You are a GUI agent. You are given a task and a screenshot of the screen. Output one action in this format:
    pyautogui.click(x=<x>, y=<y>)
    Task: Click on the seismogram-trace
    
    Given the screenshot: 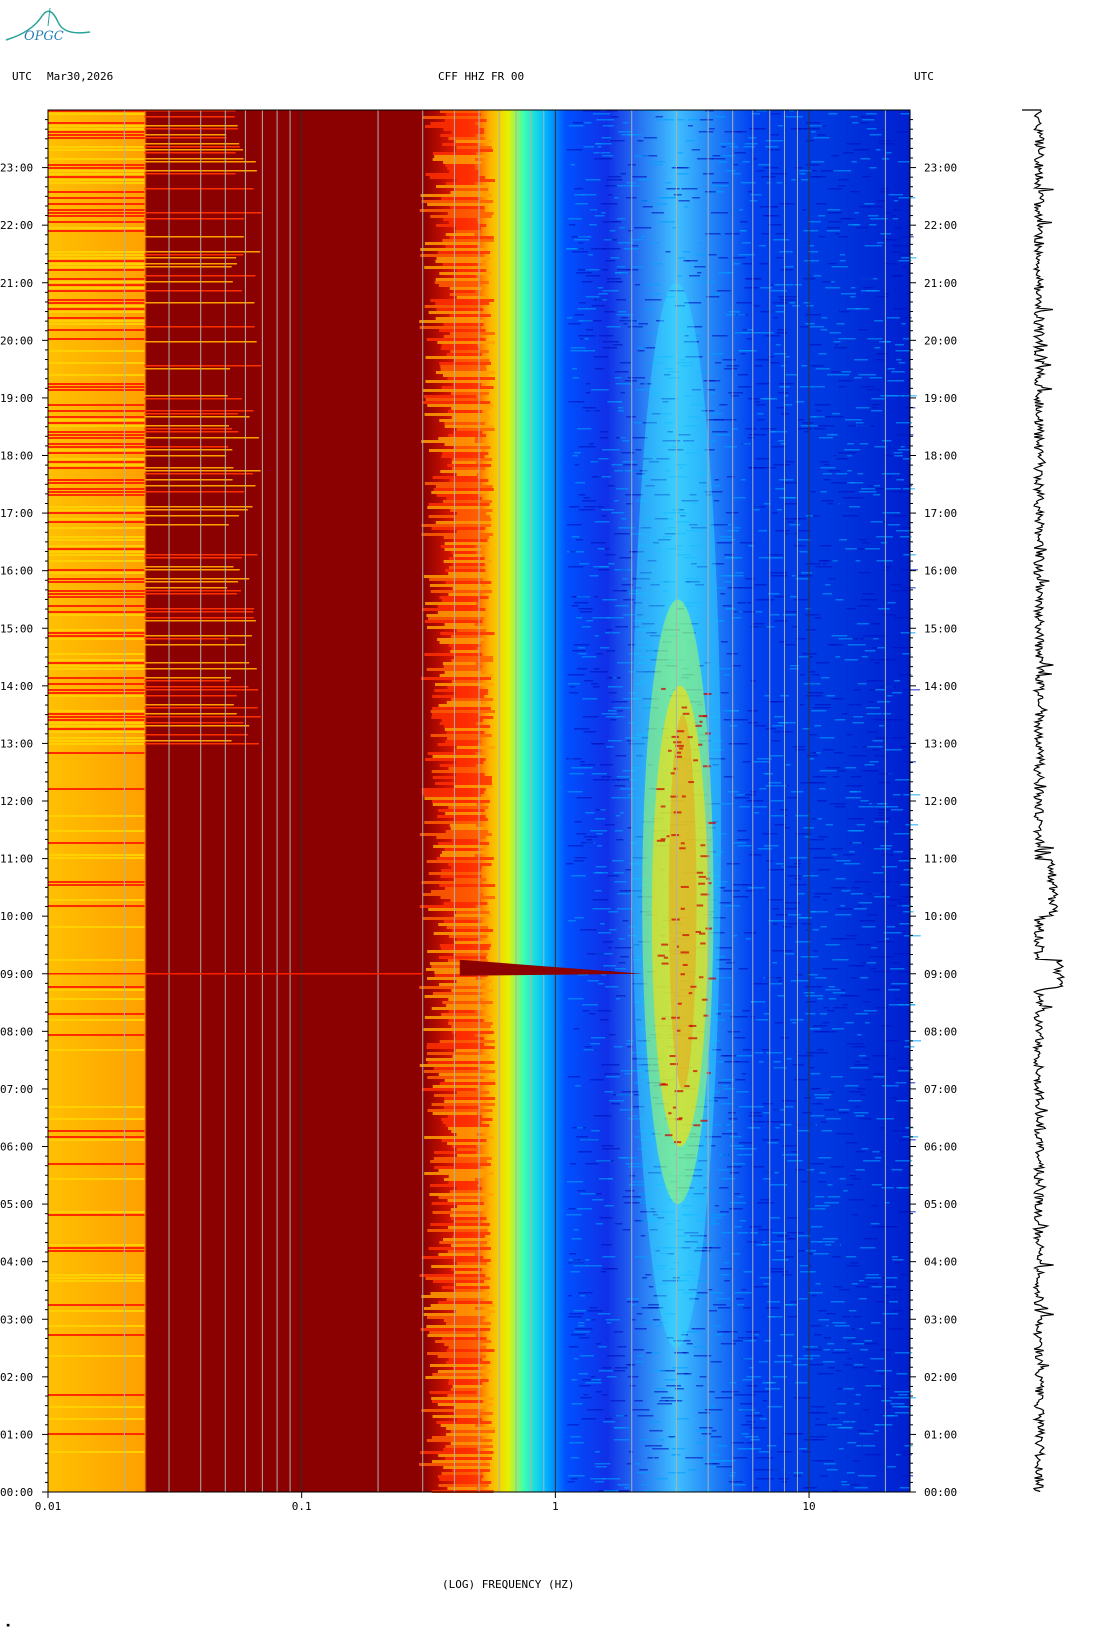 What is the action you would take?
    pyautogui.click(x=1044, y=801)
    